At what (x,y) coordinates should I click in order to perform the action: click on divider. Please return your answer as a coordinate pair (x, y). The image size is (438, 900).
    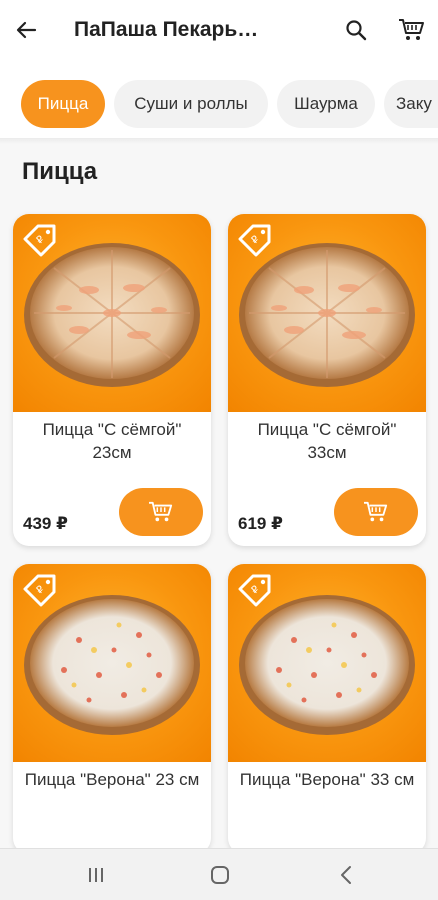
    Looking at the image, I should click on (219, 141).